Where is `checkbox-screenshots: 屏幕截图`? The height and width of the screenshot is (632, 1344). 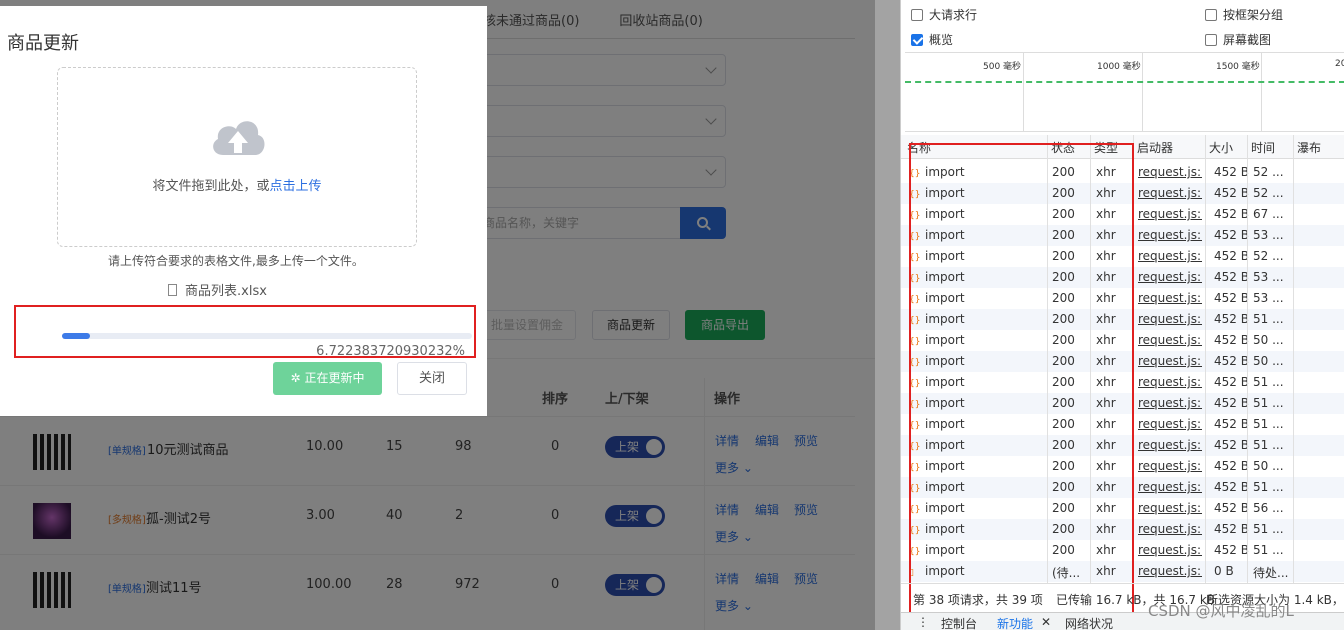
checkbox-screenshots: 屏幕截图 is located at coordinates (1238, 39).